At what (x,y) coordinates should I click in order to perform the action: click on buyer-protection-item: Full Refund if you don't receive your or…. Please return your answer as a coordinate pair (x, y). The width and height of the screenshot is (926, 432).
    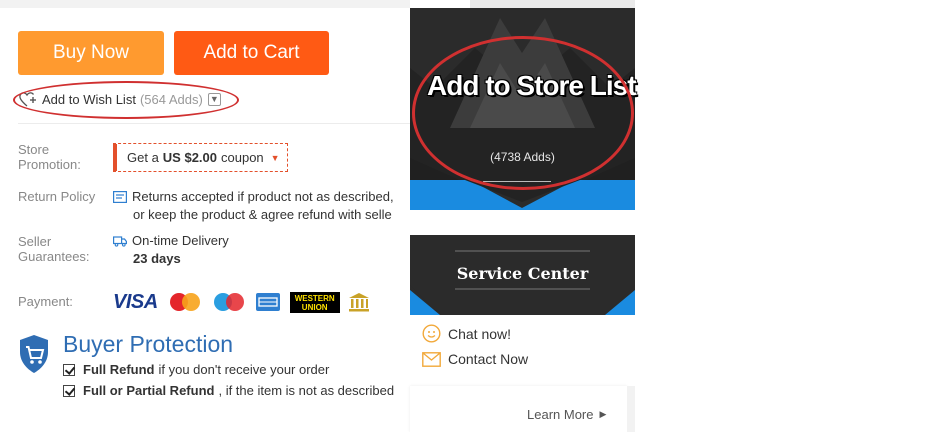
    Looking at the image, I should click on (196, 369).